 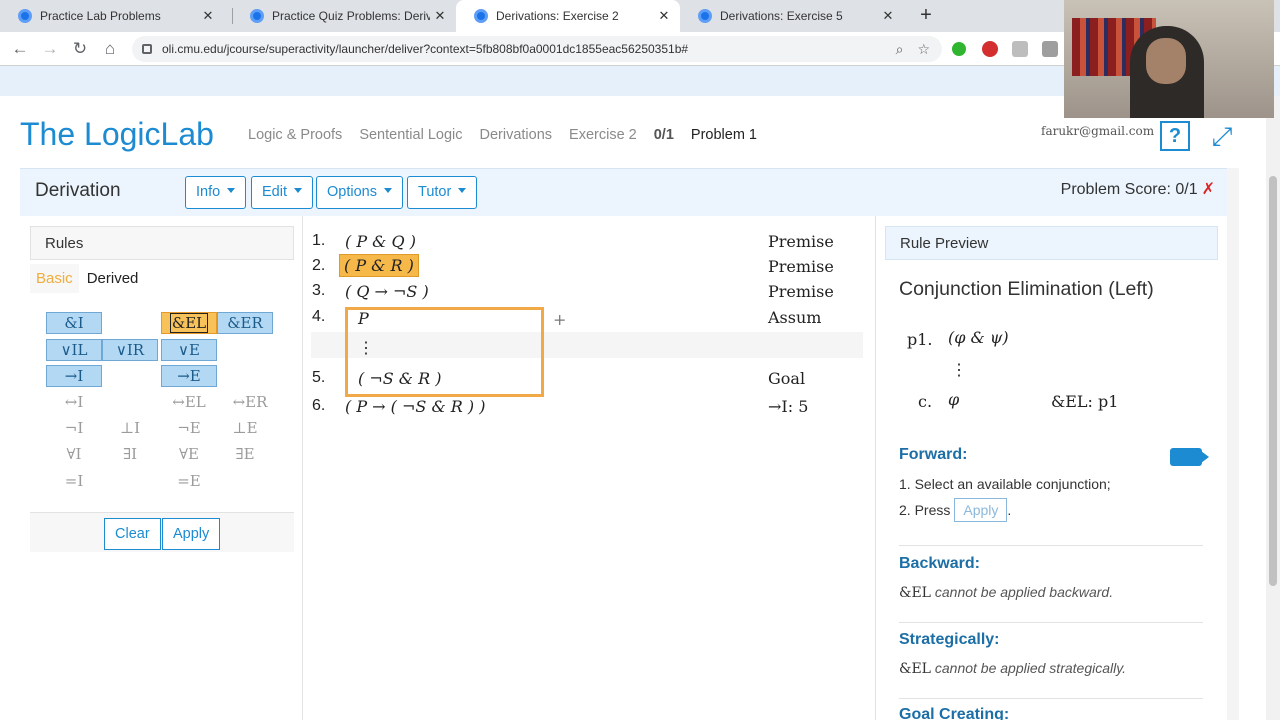 I want to click on rule-cond-elim-button: →E, so click(x=189, y=376).